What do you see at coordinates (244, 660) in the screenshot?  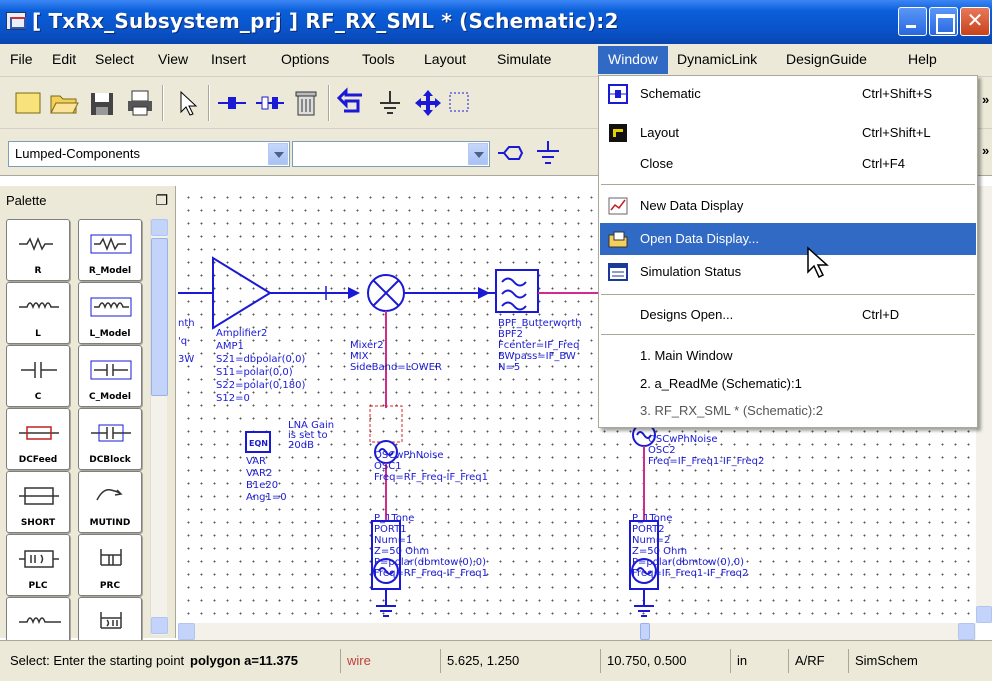 I see `status-overlap: polygon a=11.375` at bounding box center [244, 660].